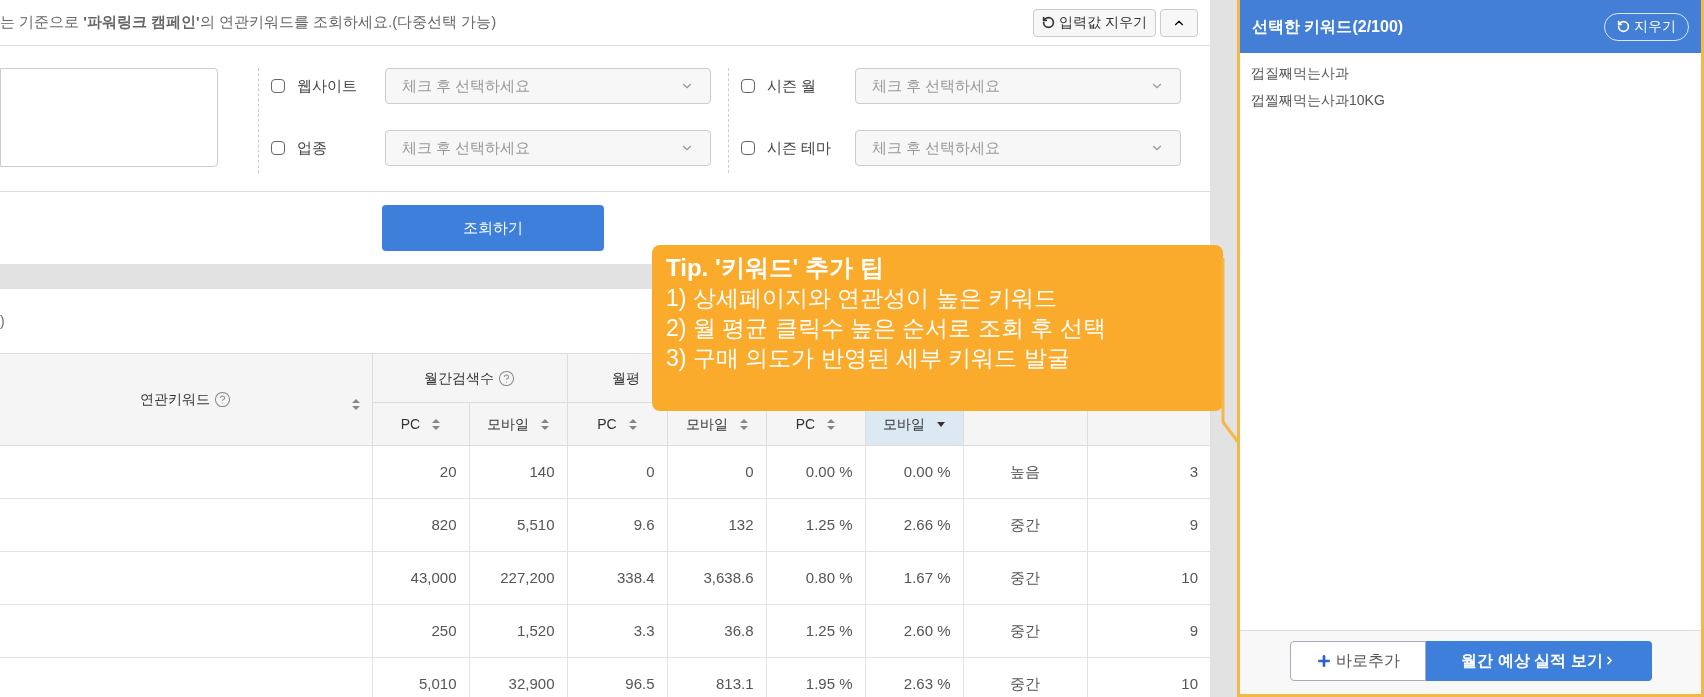 The image size is (1704, 697). Describe the element at coordinates (716, 578) in the screenshot. I see `table-cell: 3,638.6` at that location.